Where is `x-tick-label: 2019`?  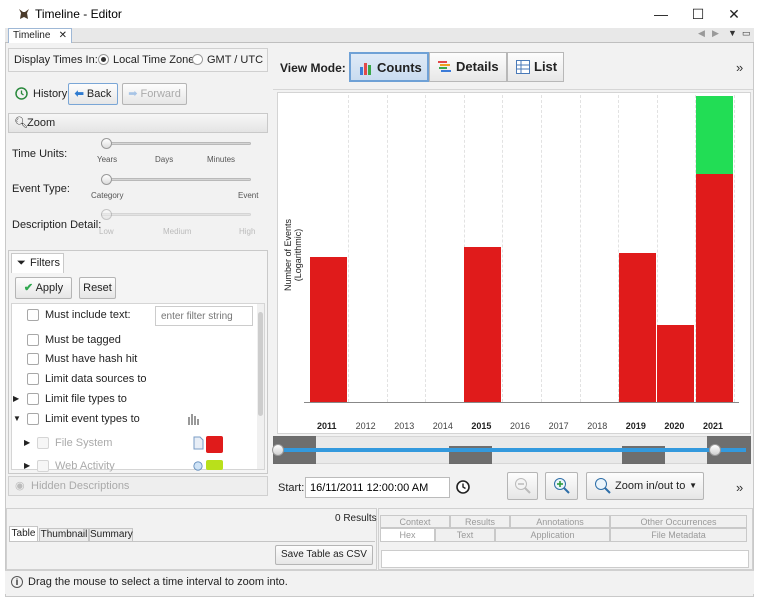 x-tick-label: 2019 is located at coordinates (635, 426).